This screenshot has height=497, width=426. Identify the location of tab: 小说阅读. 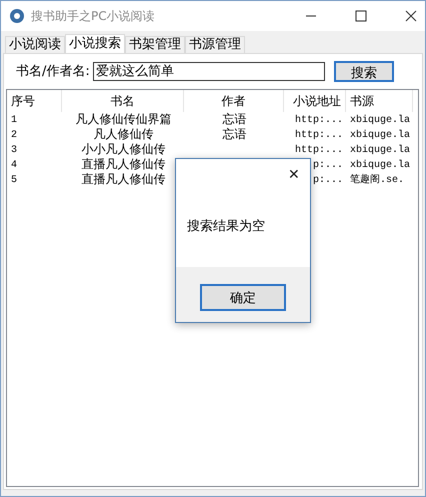
(35, 44).